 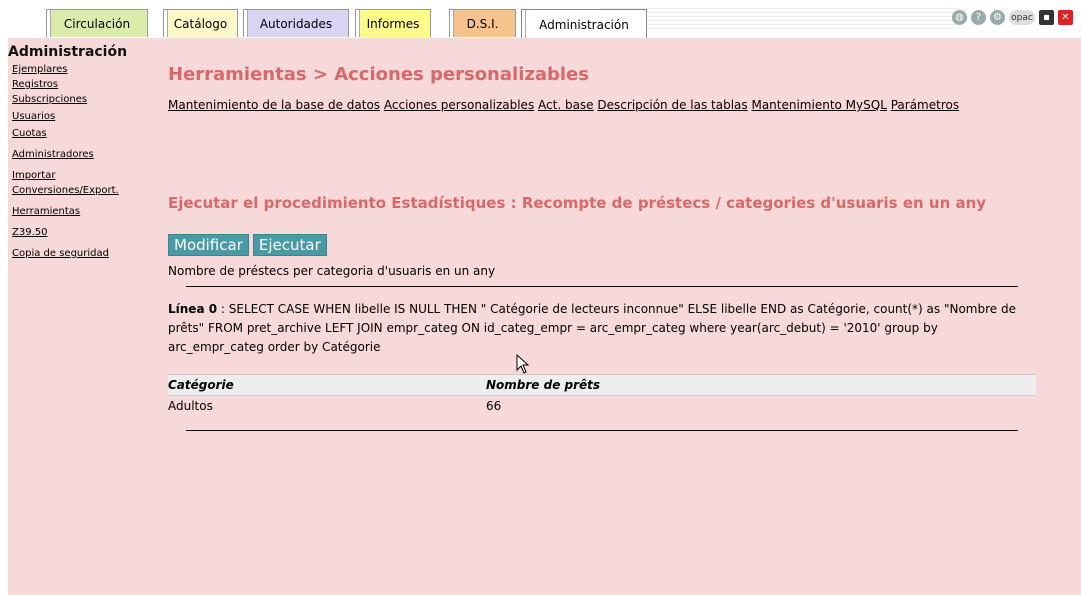 What do you see at coordinates (378, 74) in the screenshot?
I see `page-title: Herramientas > Acciones personalizables` at bounding box center [378, 74].